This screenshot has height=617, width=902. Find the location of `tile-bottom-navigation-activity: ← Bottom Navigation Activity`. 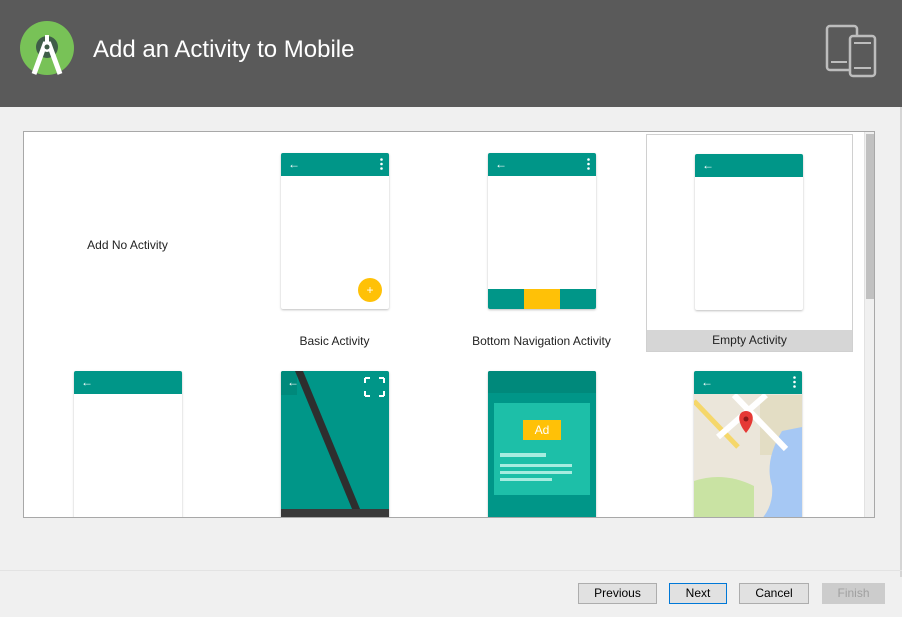

tile-bottom-navigation-activity: ← Bottom Navigation Activity is located at coordinates (541, 241).